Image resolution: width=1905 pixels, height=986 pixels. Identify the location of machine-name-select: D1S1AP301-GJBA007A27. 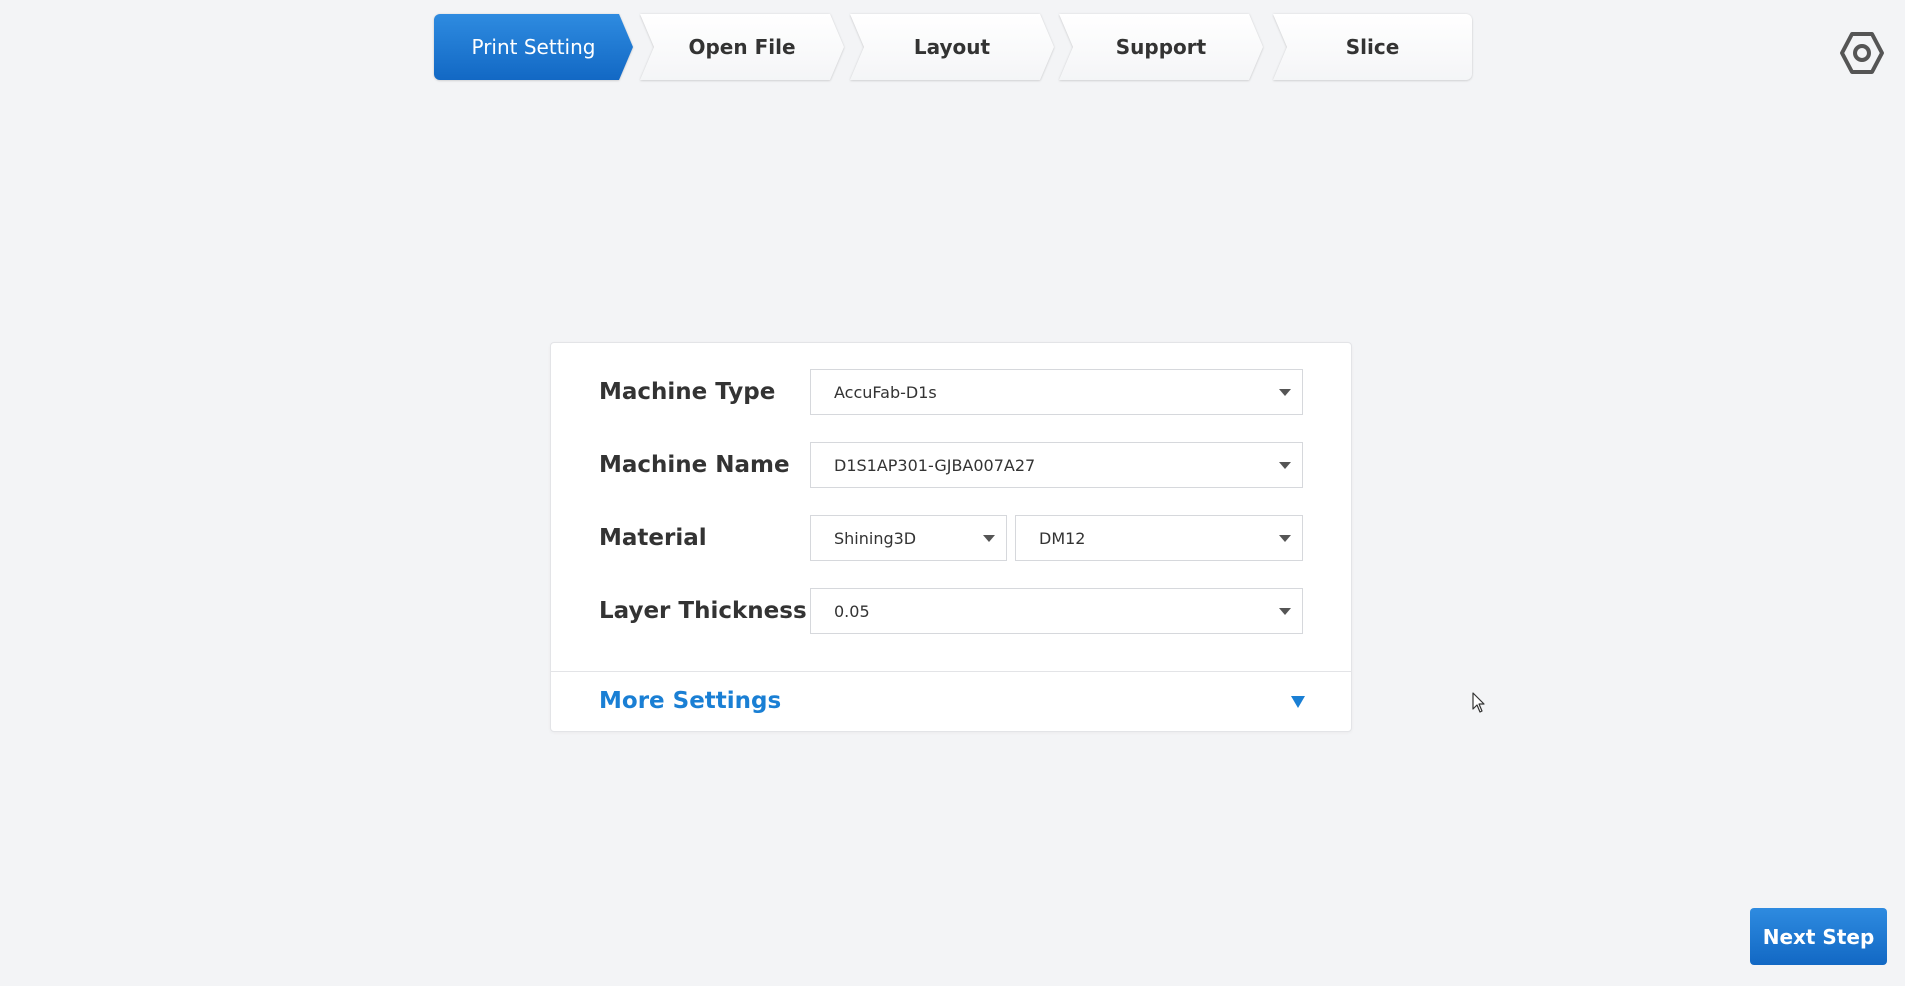
(1056, 465).